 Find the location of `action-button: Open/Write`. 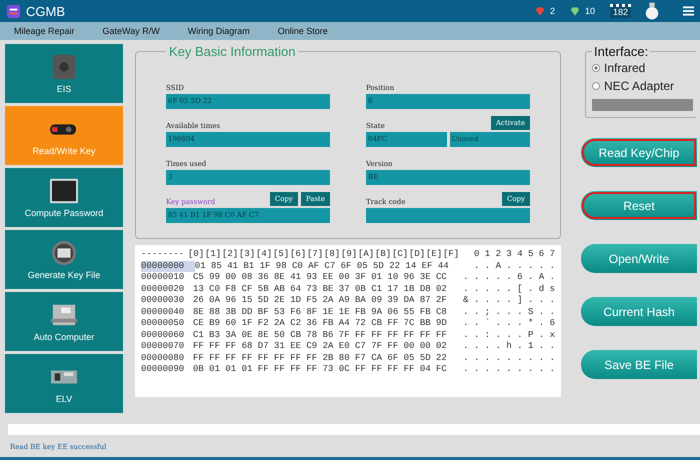

action-button: Open/Write is located at coordinates (639, 258).